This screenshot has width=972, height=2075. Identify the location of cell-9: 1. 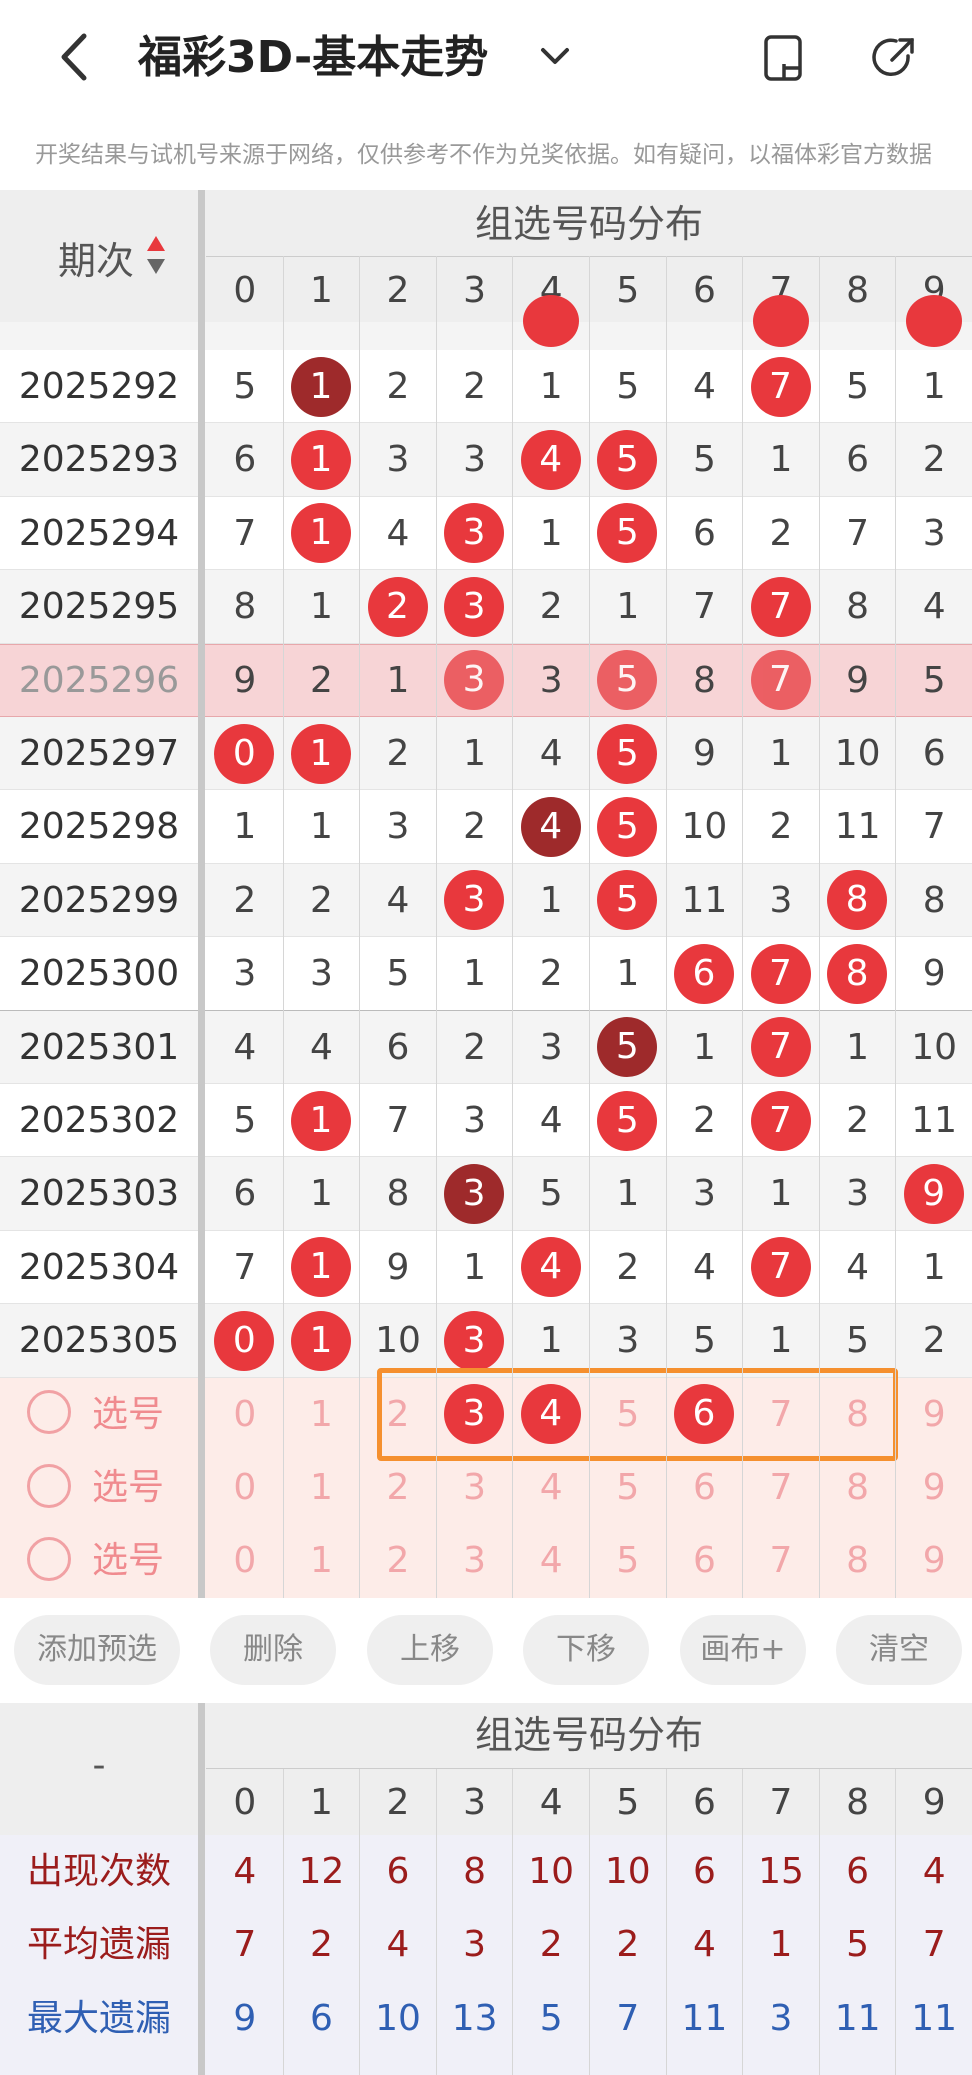
(934, 1267).